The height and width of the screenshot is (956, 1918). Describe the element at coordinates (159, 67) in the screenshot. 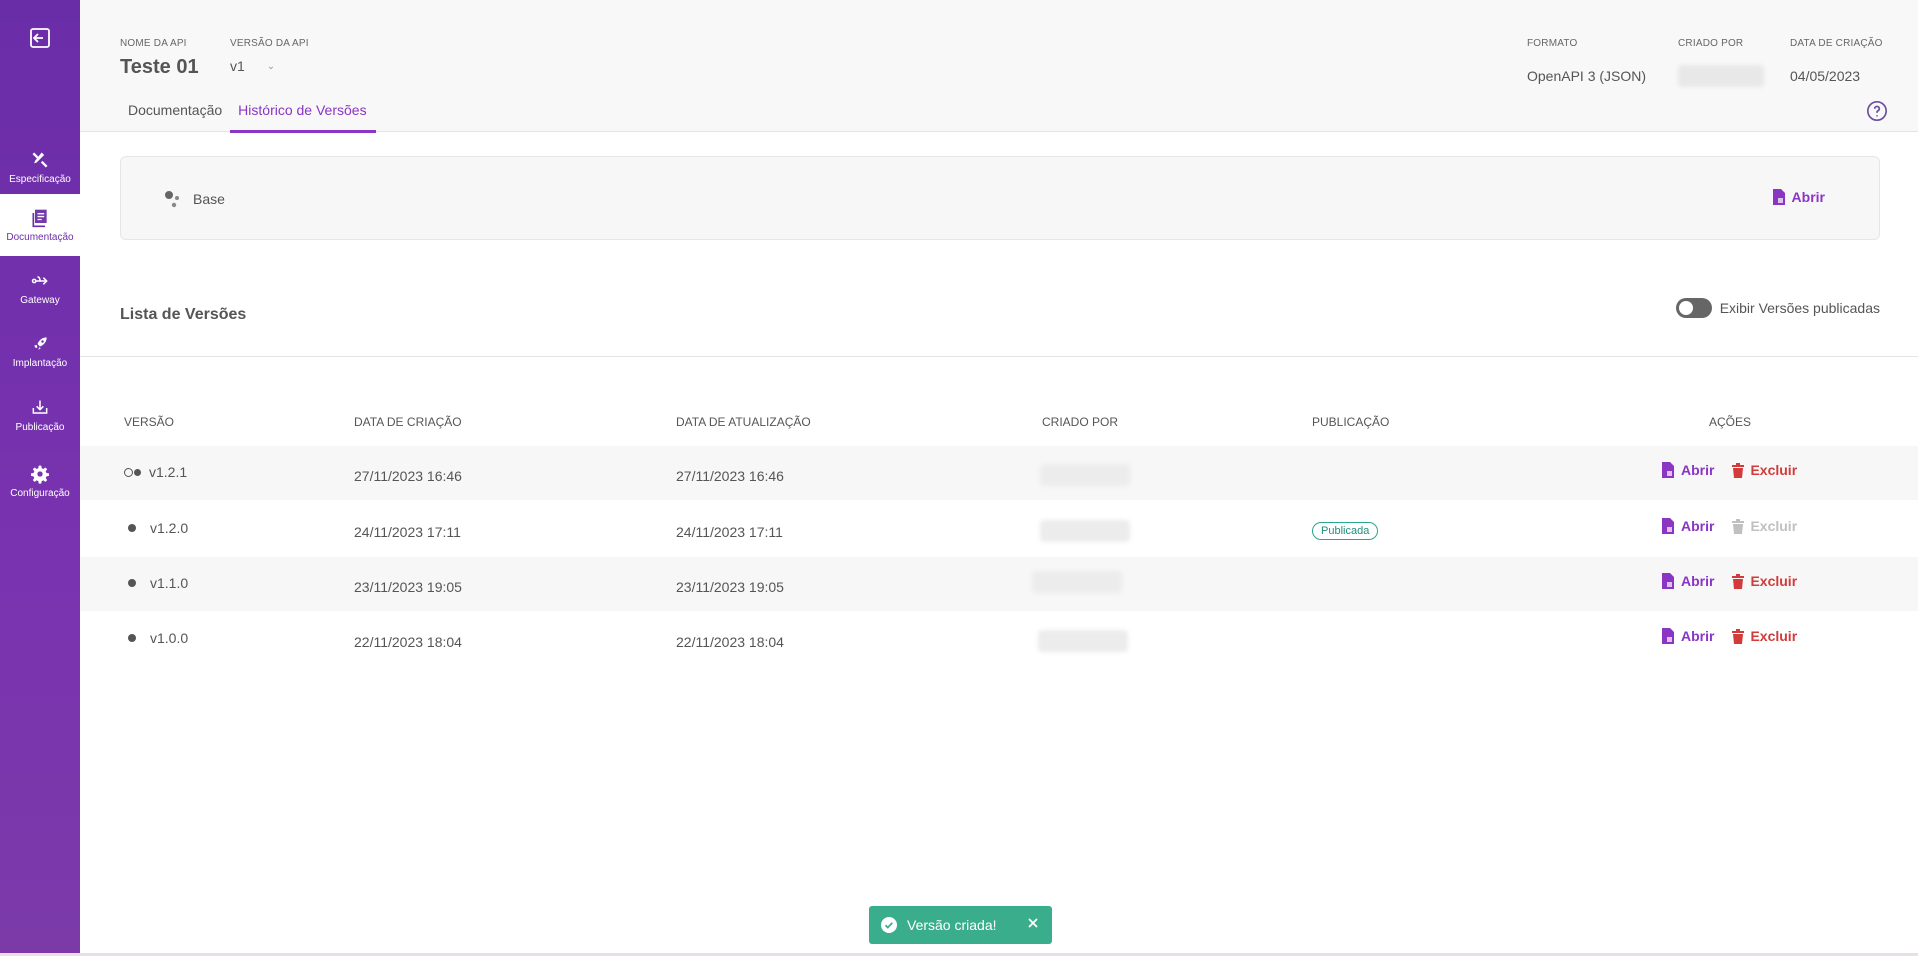

I see `api-name: Teste 01` at that location.